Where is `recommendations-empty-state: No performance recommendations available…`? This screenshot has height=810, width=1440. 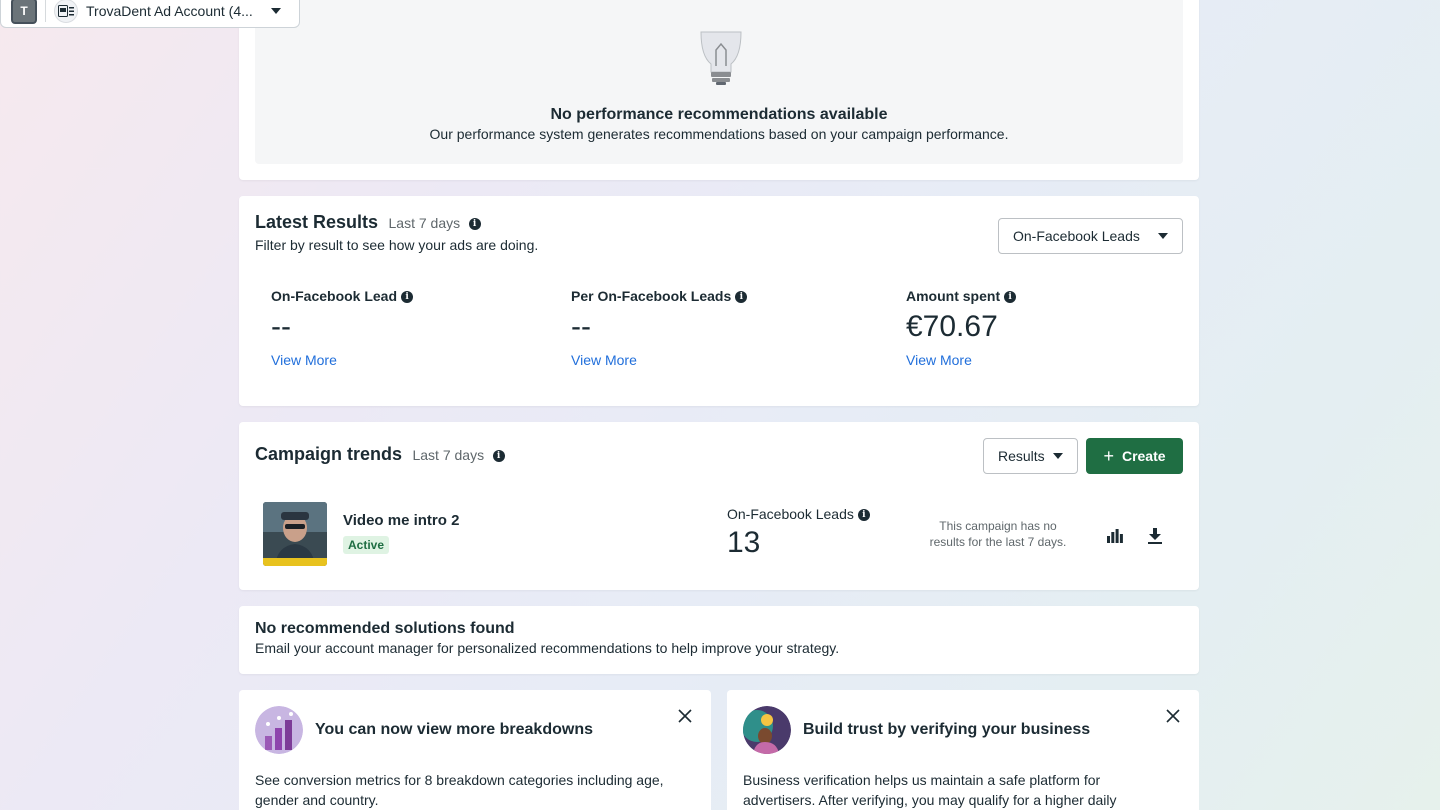
recommendations-empty-state: No performance recommendations available… is located at coordinates (719, 82).